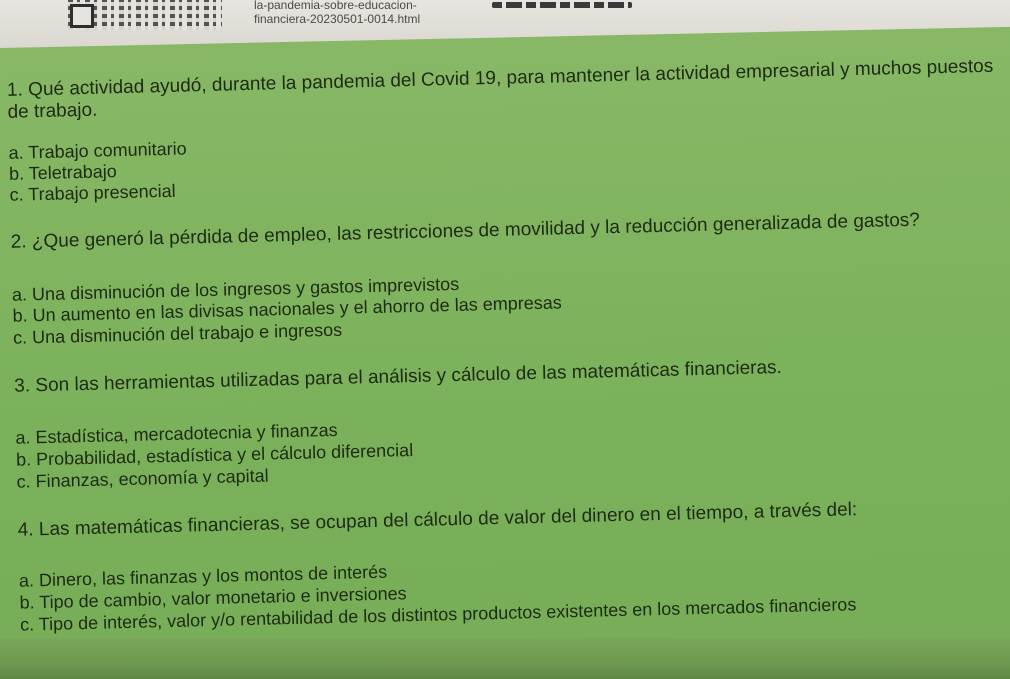  I want to click on barcode-strip, so click(562, 5).